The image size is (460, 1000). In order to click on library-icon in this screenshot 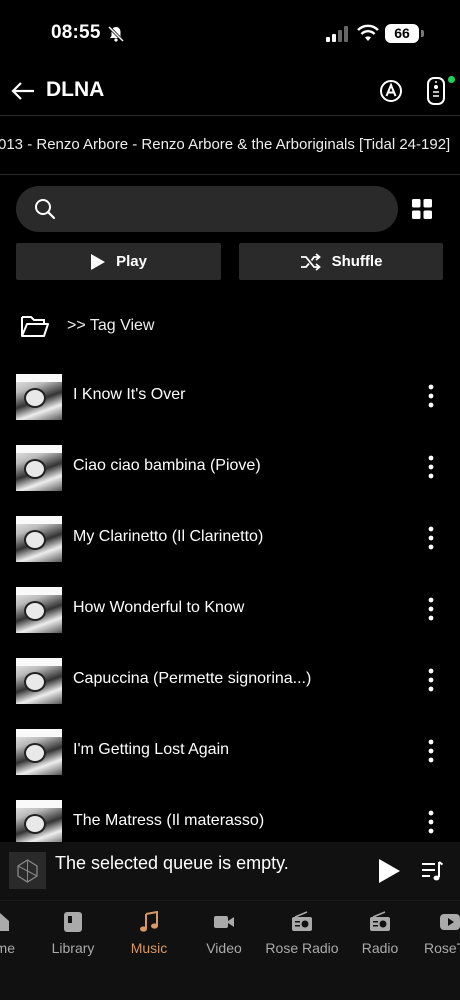, I will do `click(73, 922)`.